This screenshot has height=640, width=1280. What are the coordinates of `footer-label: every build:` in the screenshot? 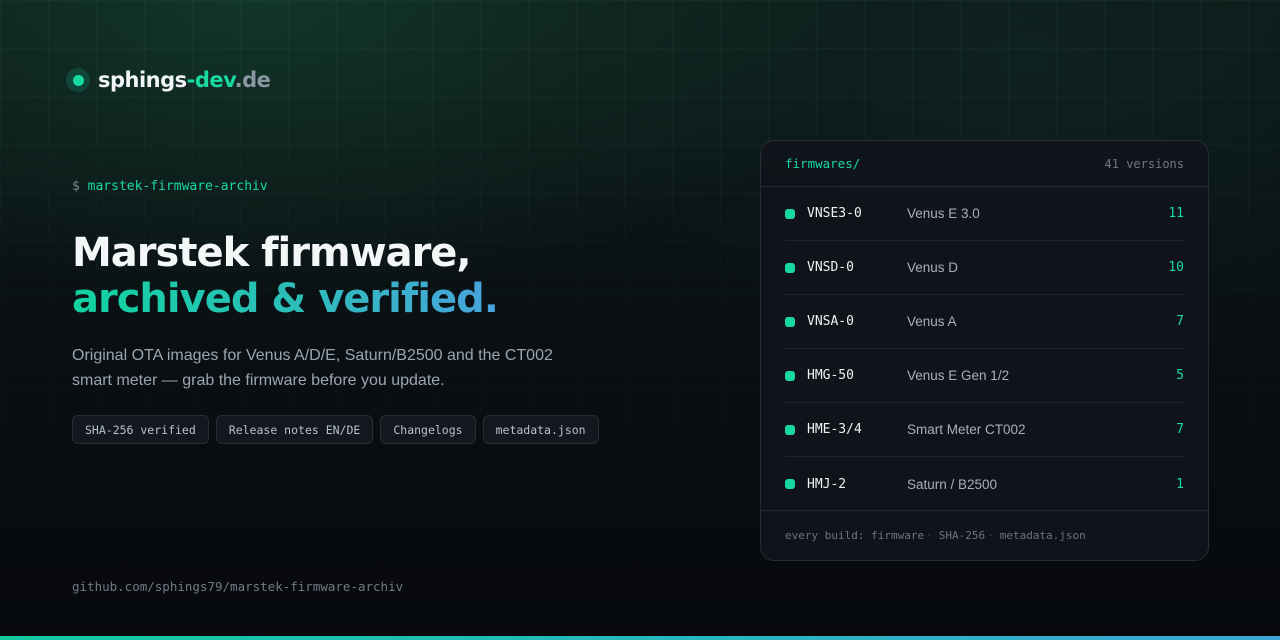 It's located at (825, 535).